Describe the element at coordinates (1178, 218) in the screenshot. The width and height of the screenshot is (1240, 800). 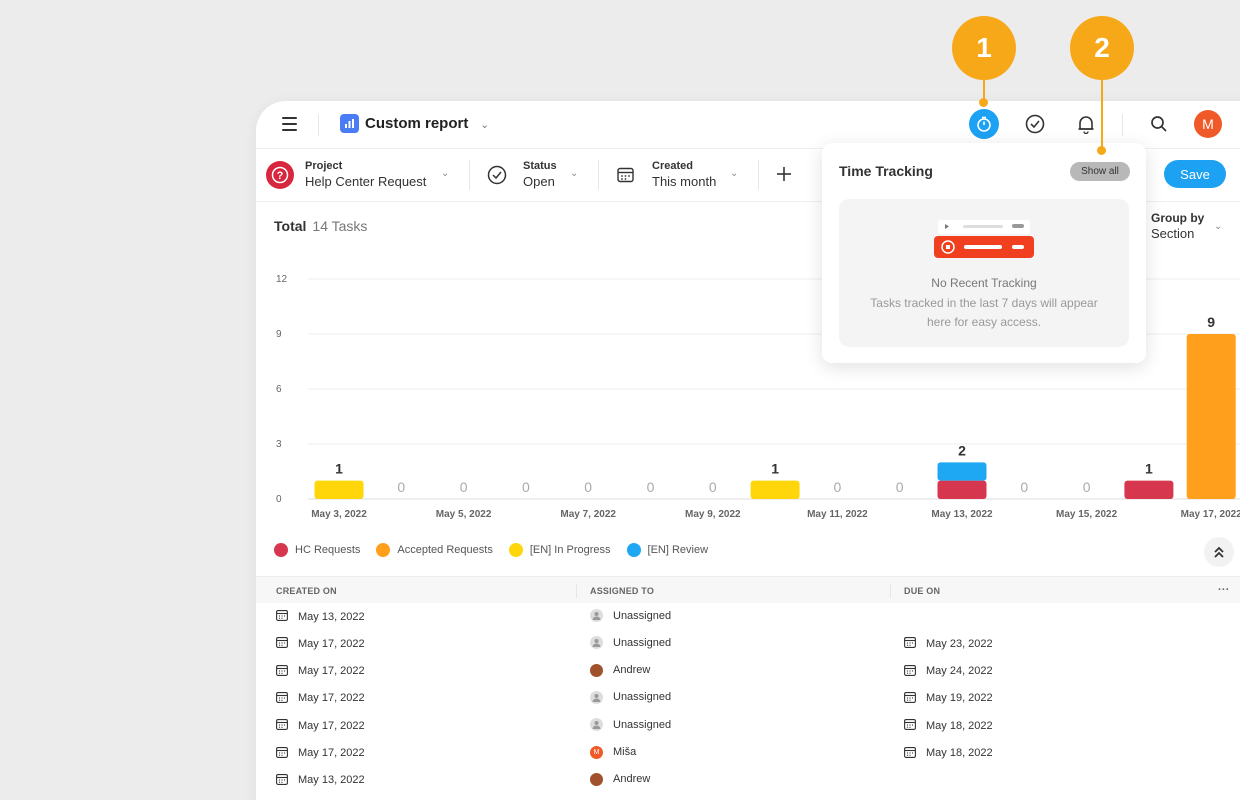
I see `group-by-label: Group by` at that location.